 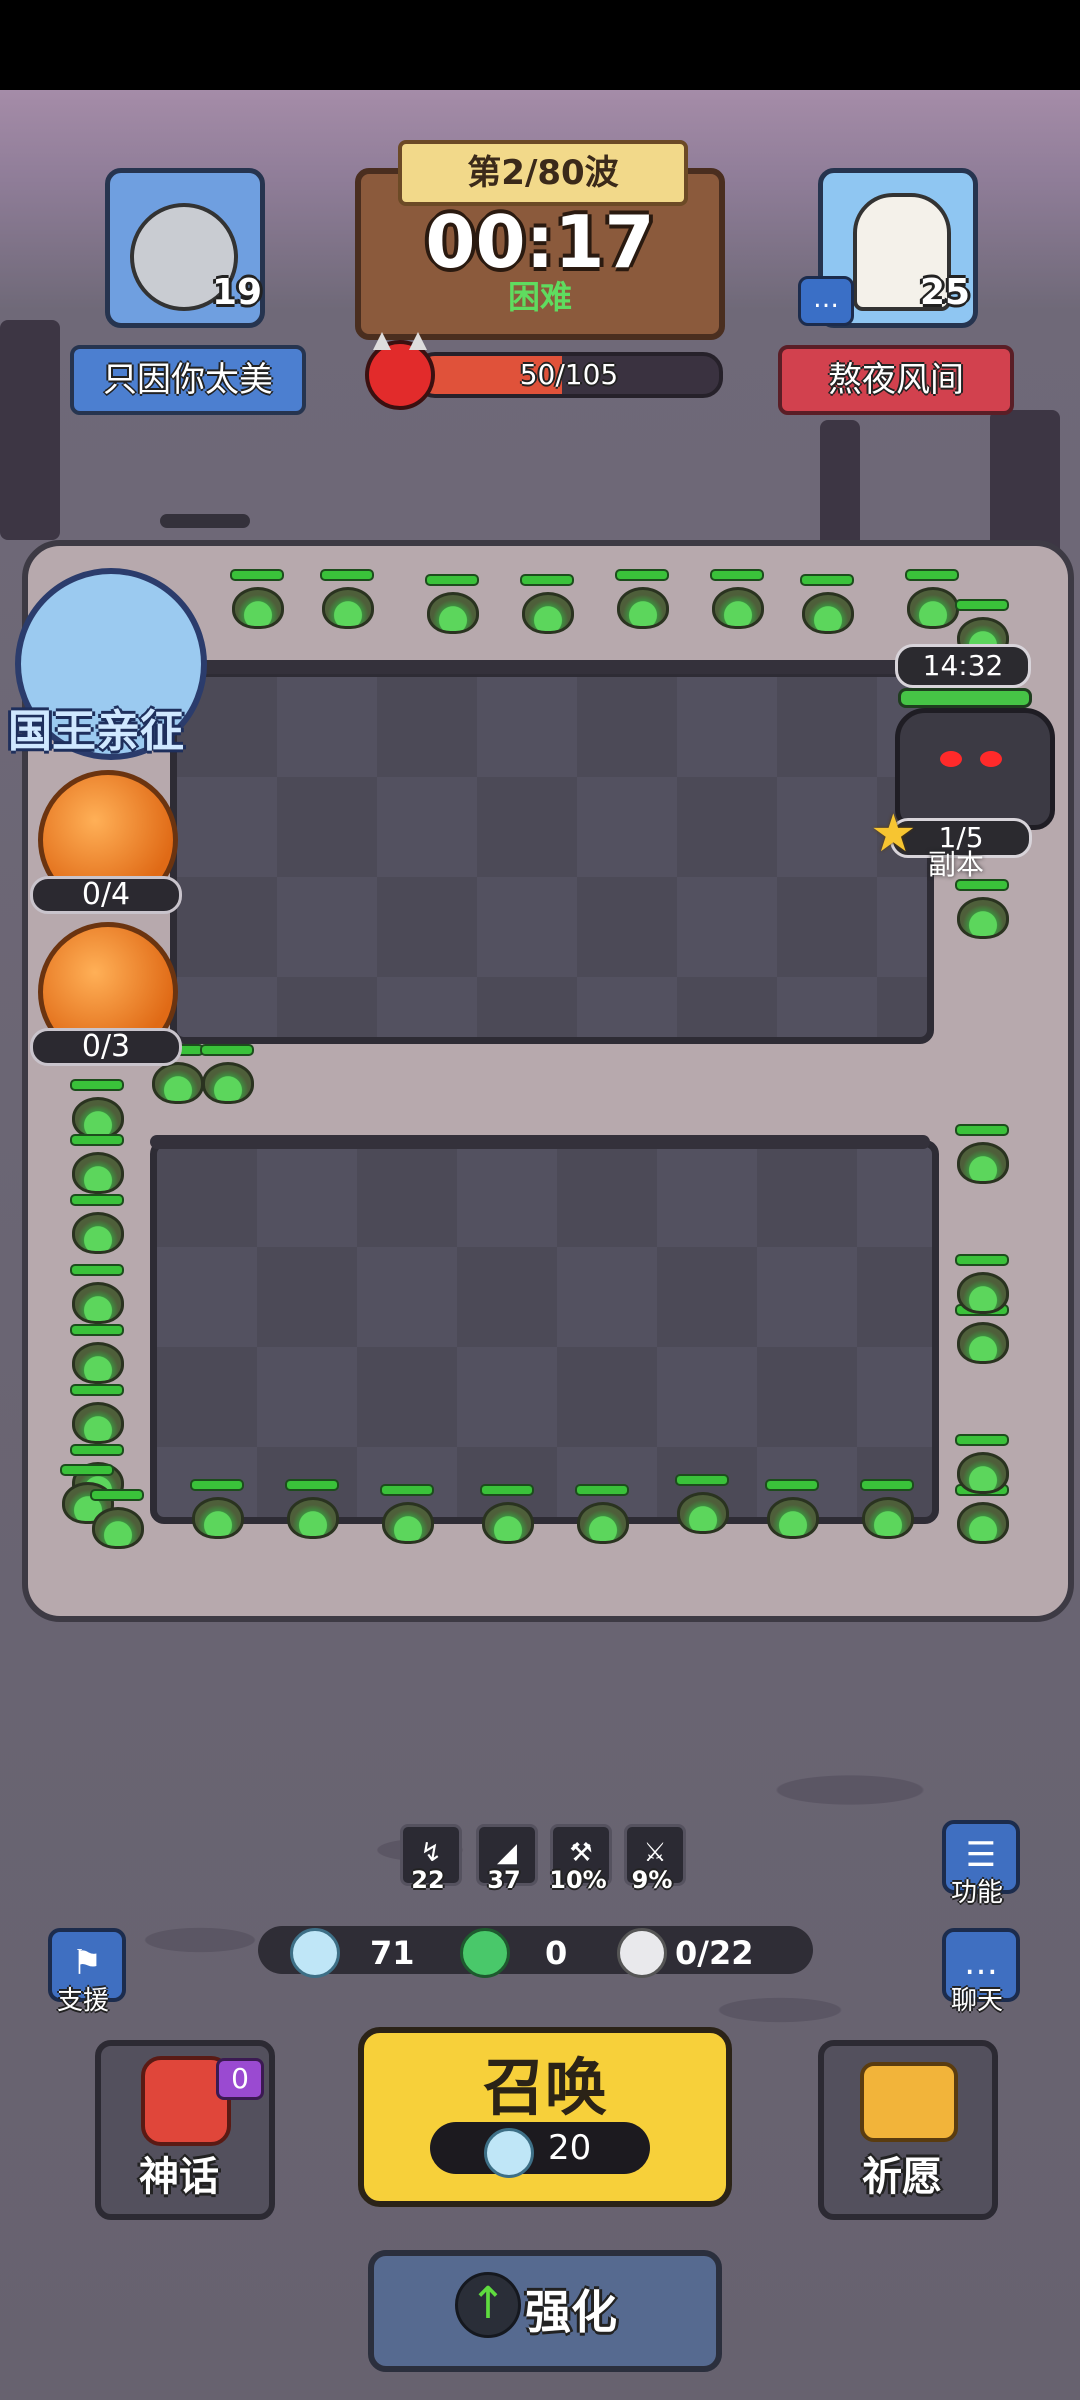 I want to click on boss-eye-icon, so click(x=951, y=759).